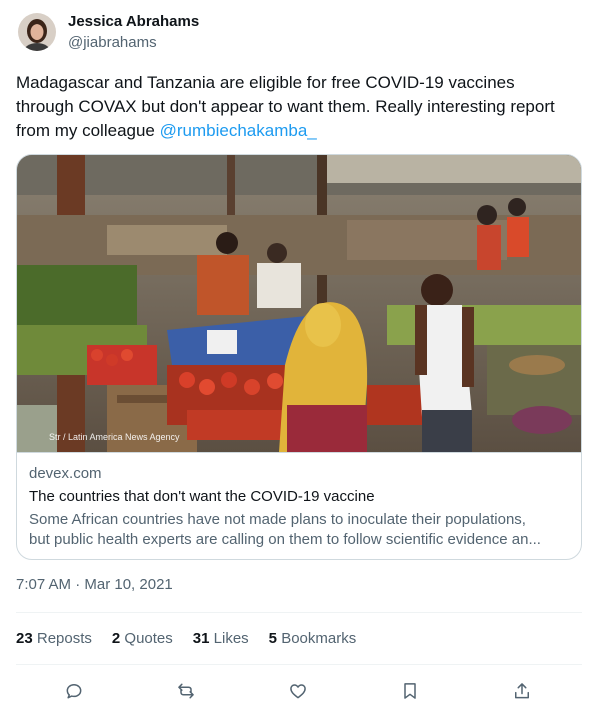  Describe the element at coordinates (201, 638) in the screenshot. I see `likes-count: 31` at that location.